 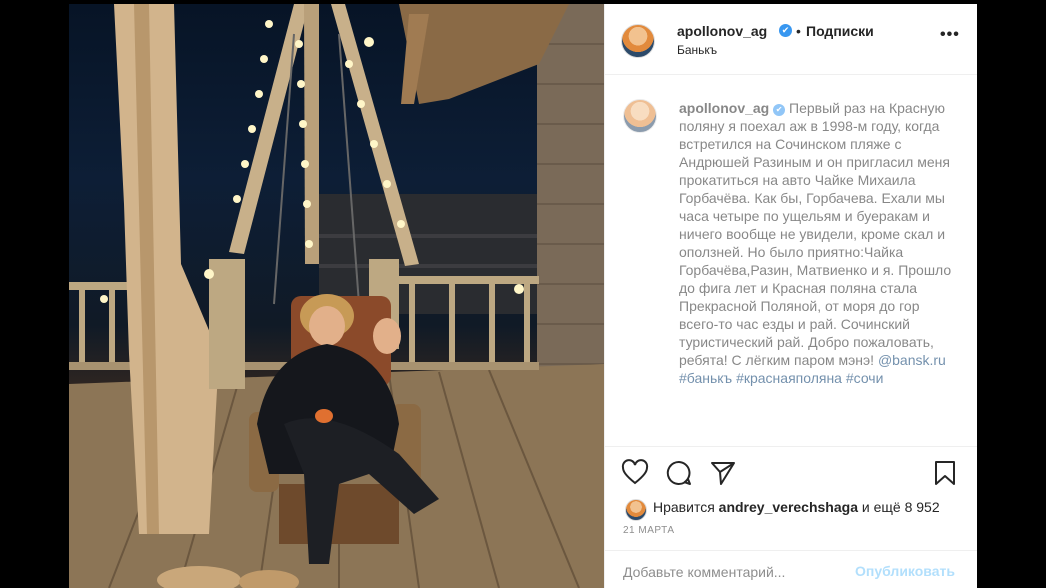 I want to click on caption-avatar, so click(x=640, y=116).